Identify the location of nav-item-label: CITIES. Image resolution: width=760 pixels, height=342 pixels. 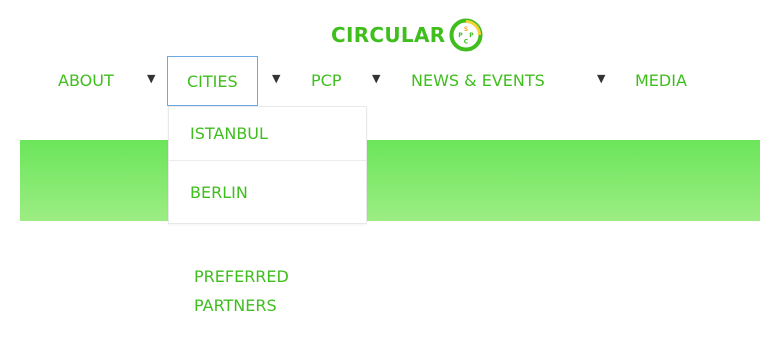
(212, 81).